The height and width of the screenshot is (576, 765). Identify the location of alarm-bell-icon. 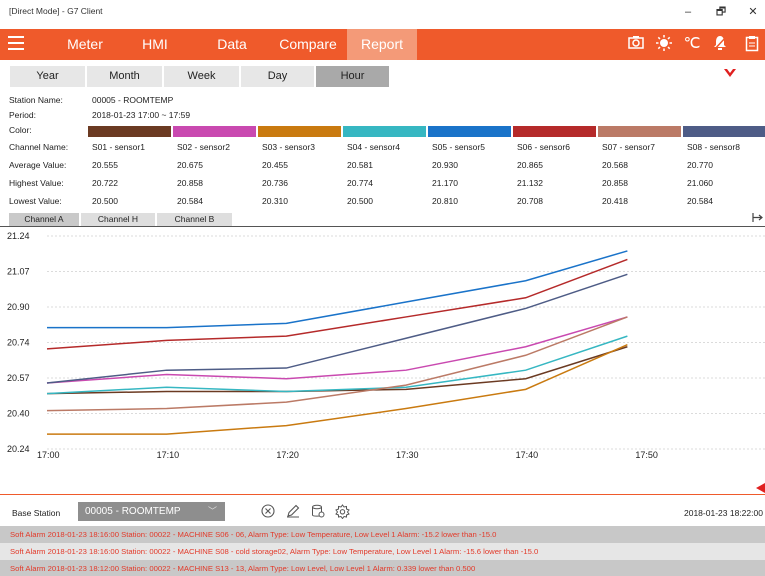
(720, 44).